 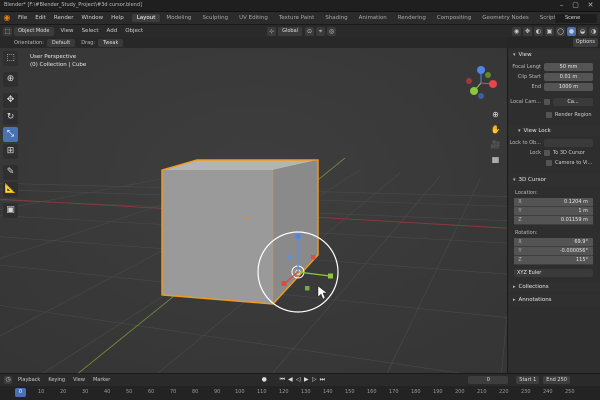 What do you see at coordinates (8, 380) in the screenshot?
I see `clock-icon: ◷` at bounding box center [8, 380].